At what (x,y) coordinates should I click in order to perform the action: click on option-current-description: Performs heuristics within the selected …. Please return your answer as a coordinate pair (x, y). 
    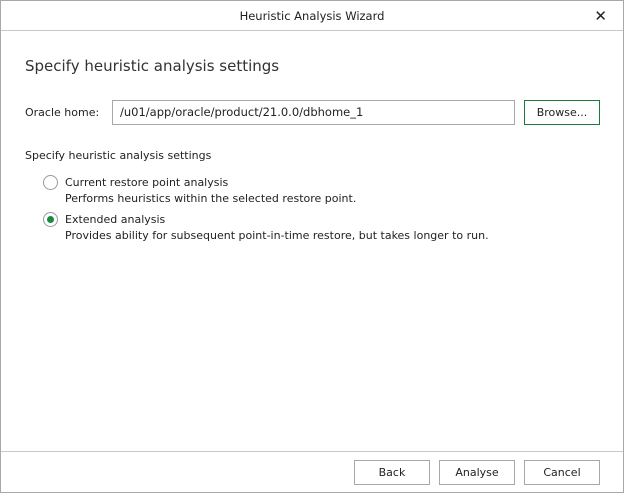
    Looking at the image, I should click on (211, 198).